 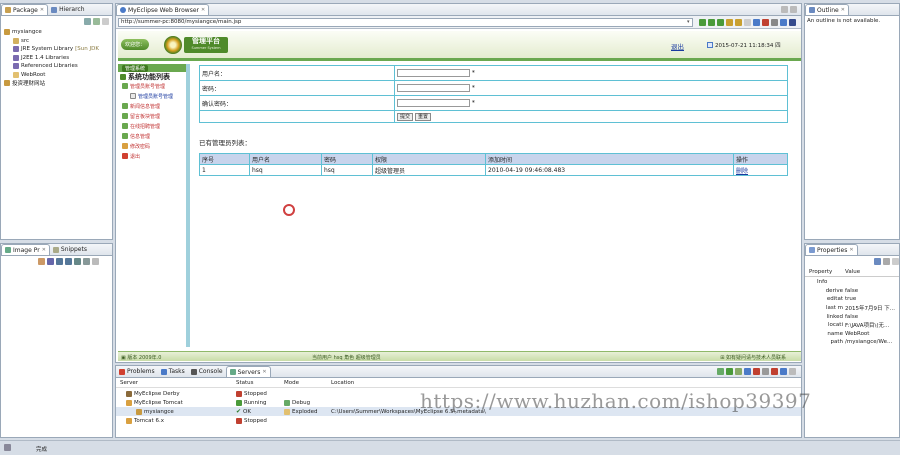 What do you see at coordinates (251, 402) in the screenshot?
I see `server-status: Running` at bounding box center [251, 402].